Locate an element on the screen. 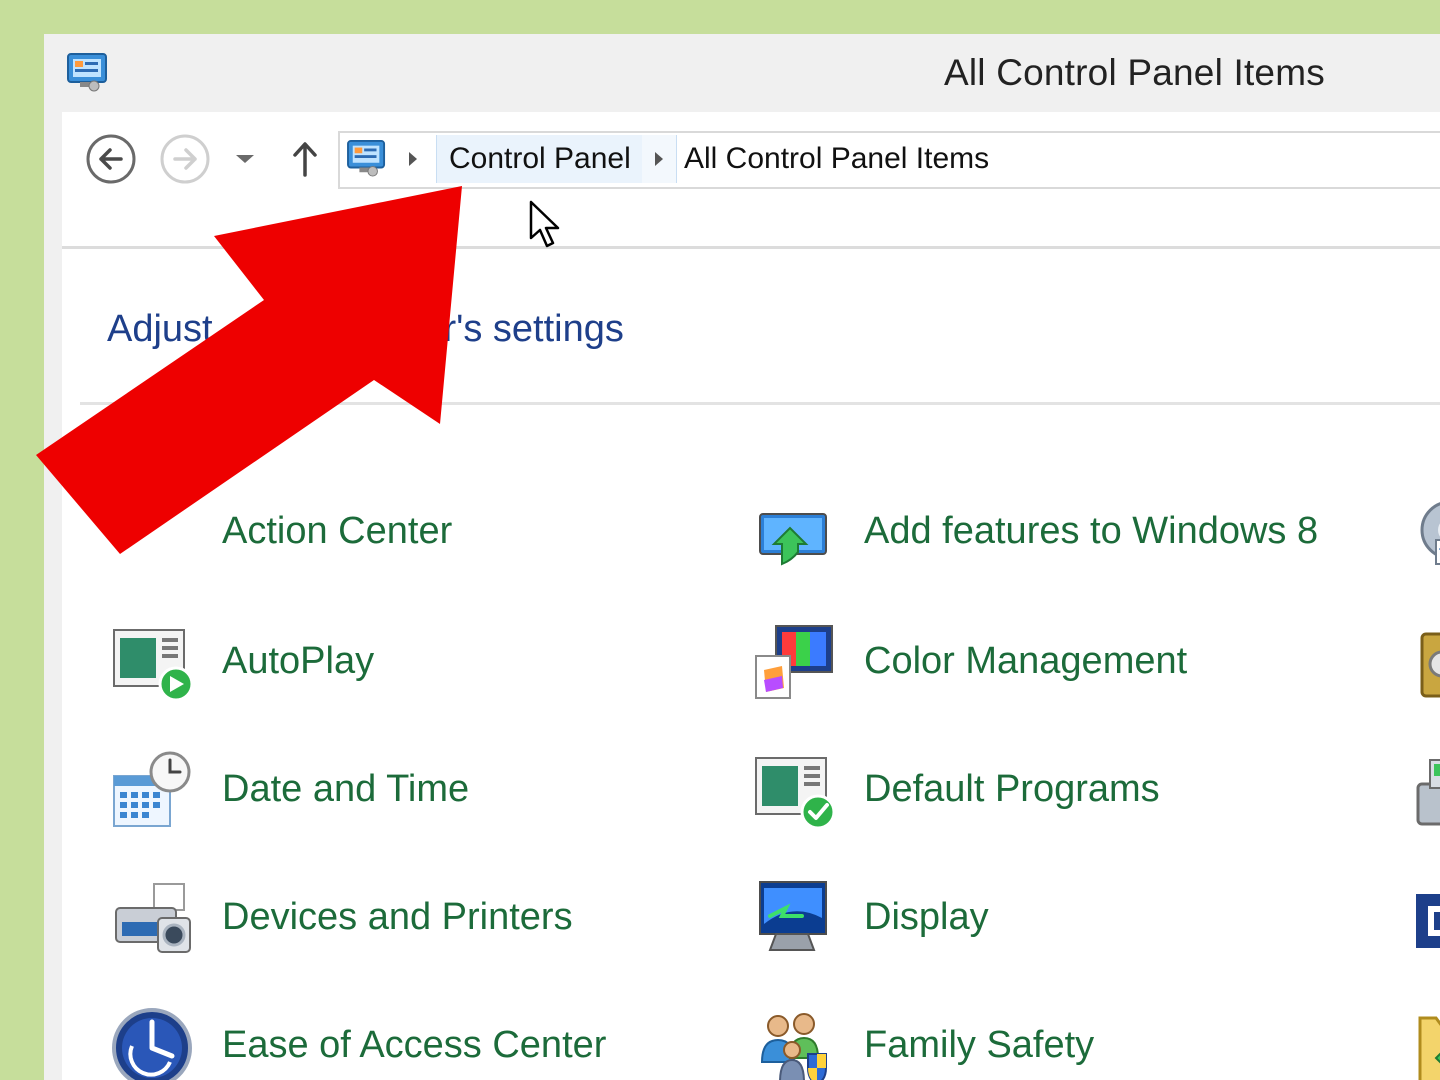  item-label: Family Safety is located at coordinates (979, 1045).